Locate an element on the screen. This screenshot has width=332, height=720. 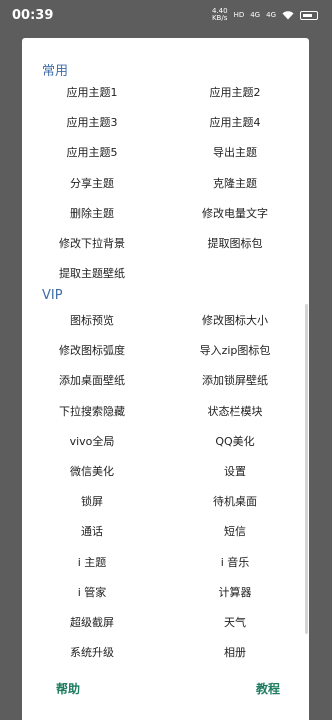
menu-item: i 管家 is located at coordinates (92, 592).